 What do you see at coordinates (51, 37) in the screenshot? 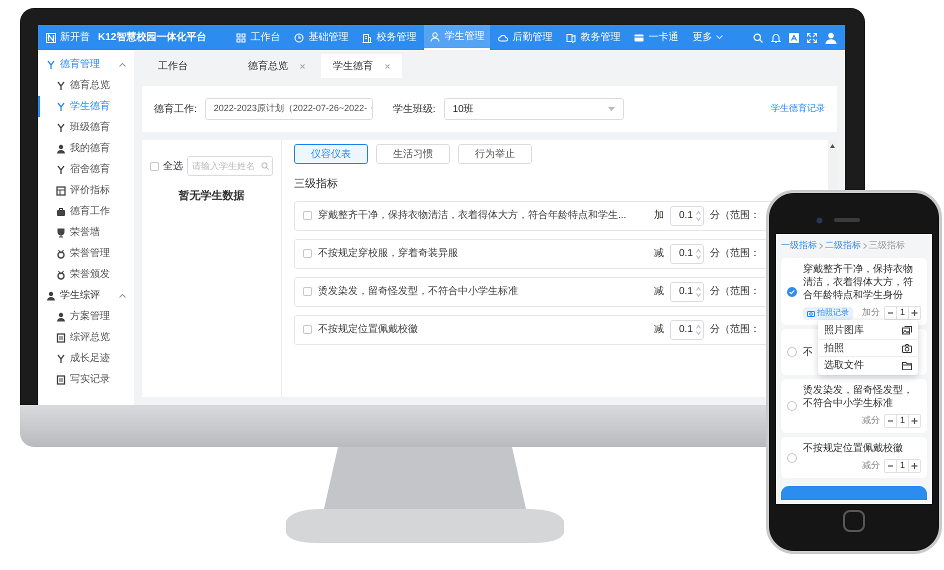
I see `logo-icon` at bounding box center [51, 37].